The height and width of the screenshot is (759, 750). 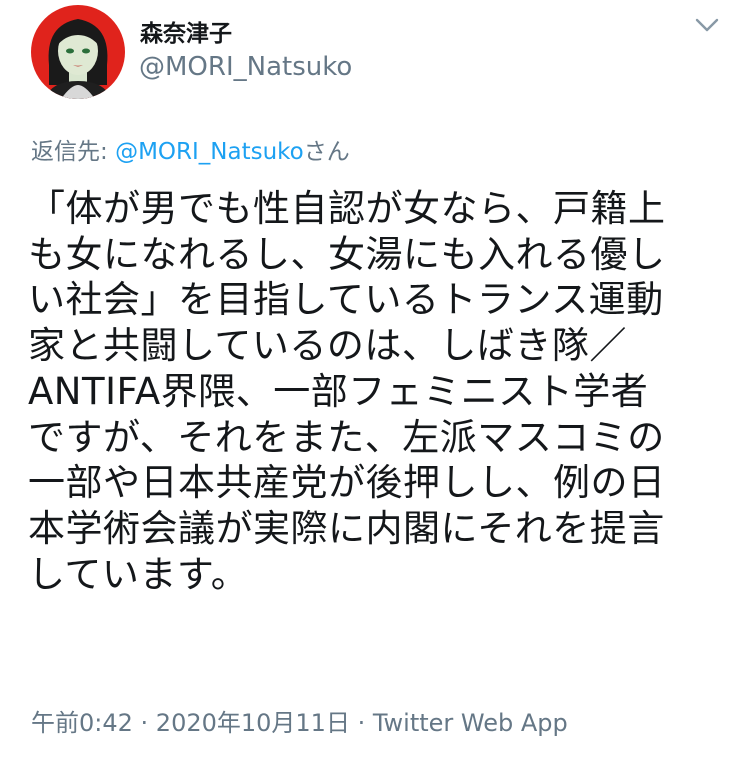 What do you see at coordinates (326, 152) in the screenshot?
I see `reply-suffix: さん` at bounding box center [326, 152].